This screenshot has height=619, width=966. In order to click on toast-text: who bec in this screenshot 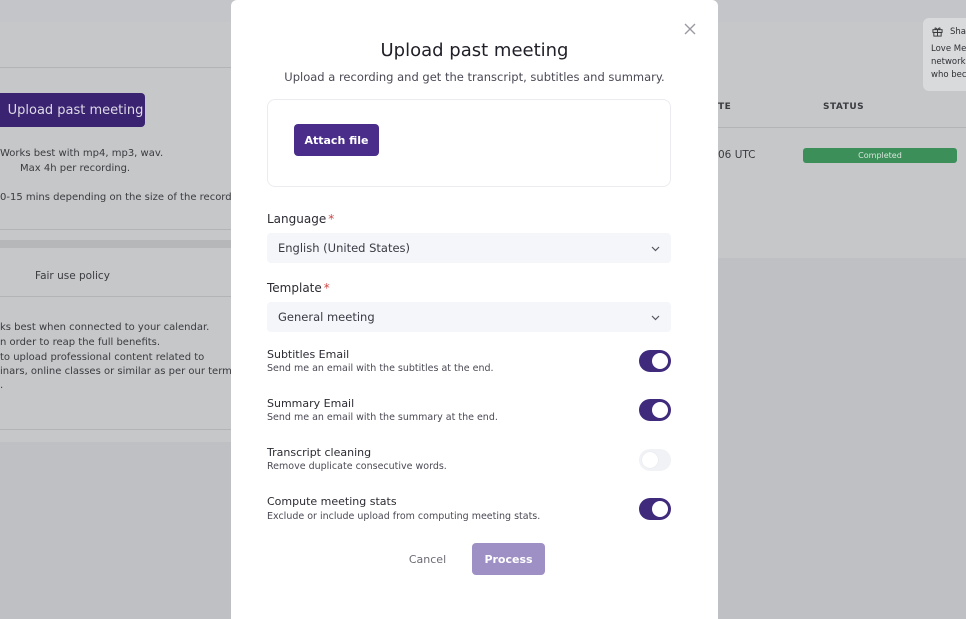, I will do `click(948, 75)`.